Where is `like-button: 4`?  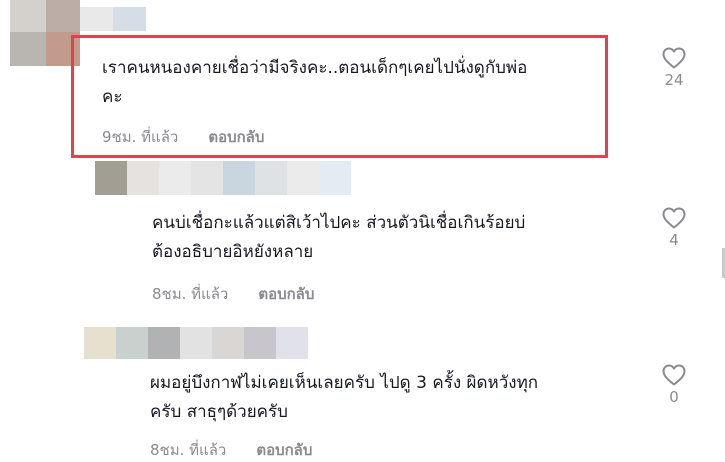 like-button: 4 is located at coordinates (674, 228).